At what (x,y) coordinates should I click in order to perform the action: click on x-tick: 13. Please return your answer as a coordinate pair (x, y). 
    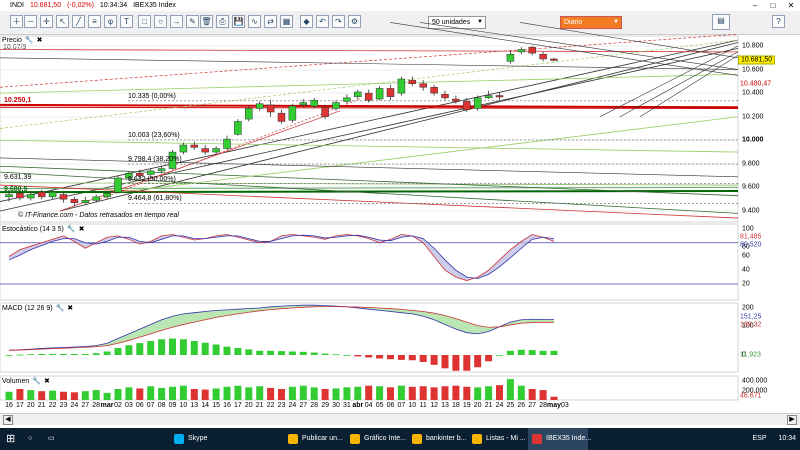
    Looking at the image, I should click on (194, 405).